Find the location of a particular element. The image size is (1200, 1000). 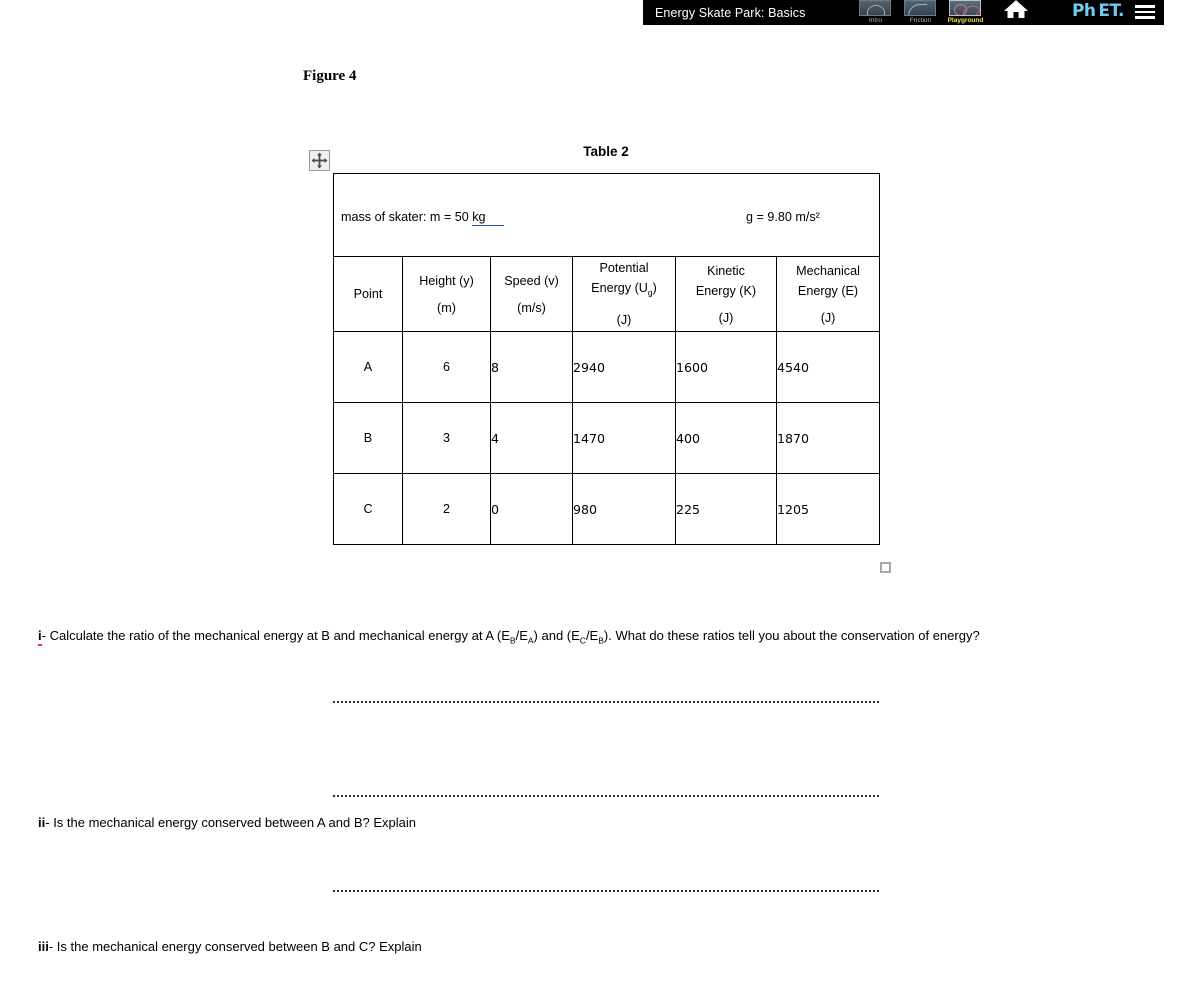

sim-tab-intro: Intro is located at coordinates (875, 12).